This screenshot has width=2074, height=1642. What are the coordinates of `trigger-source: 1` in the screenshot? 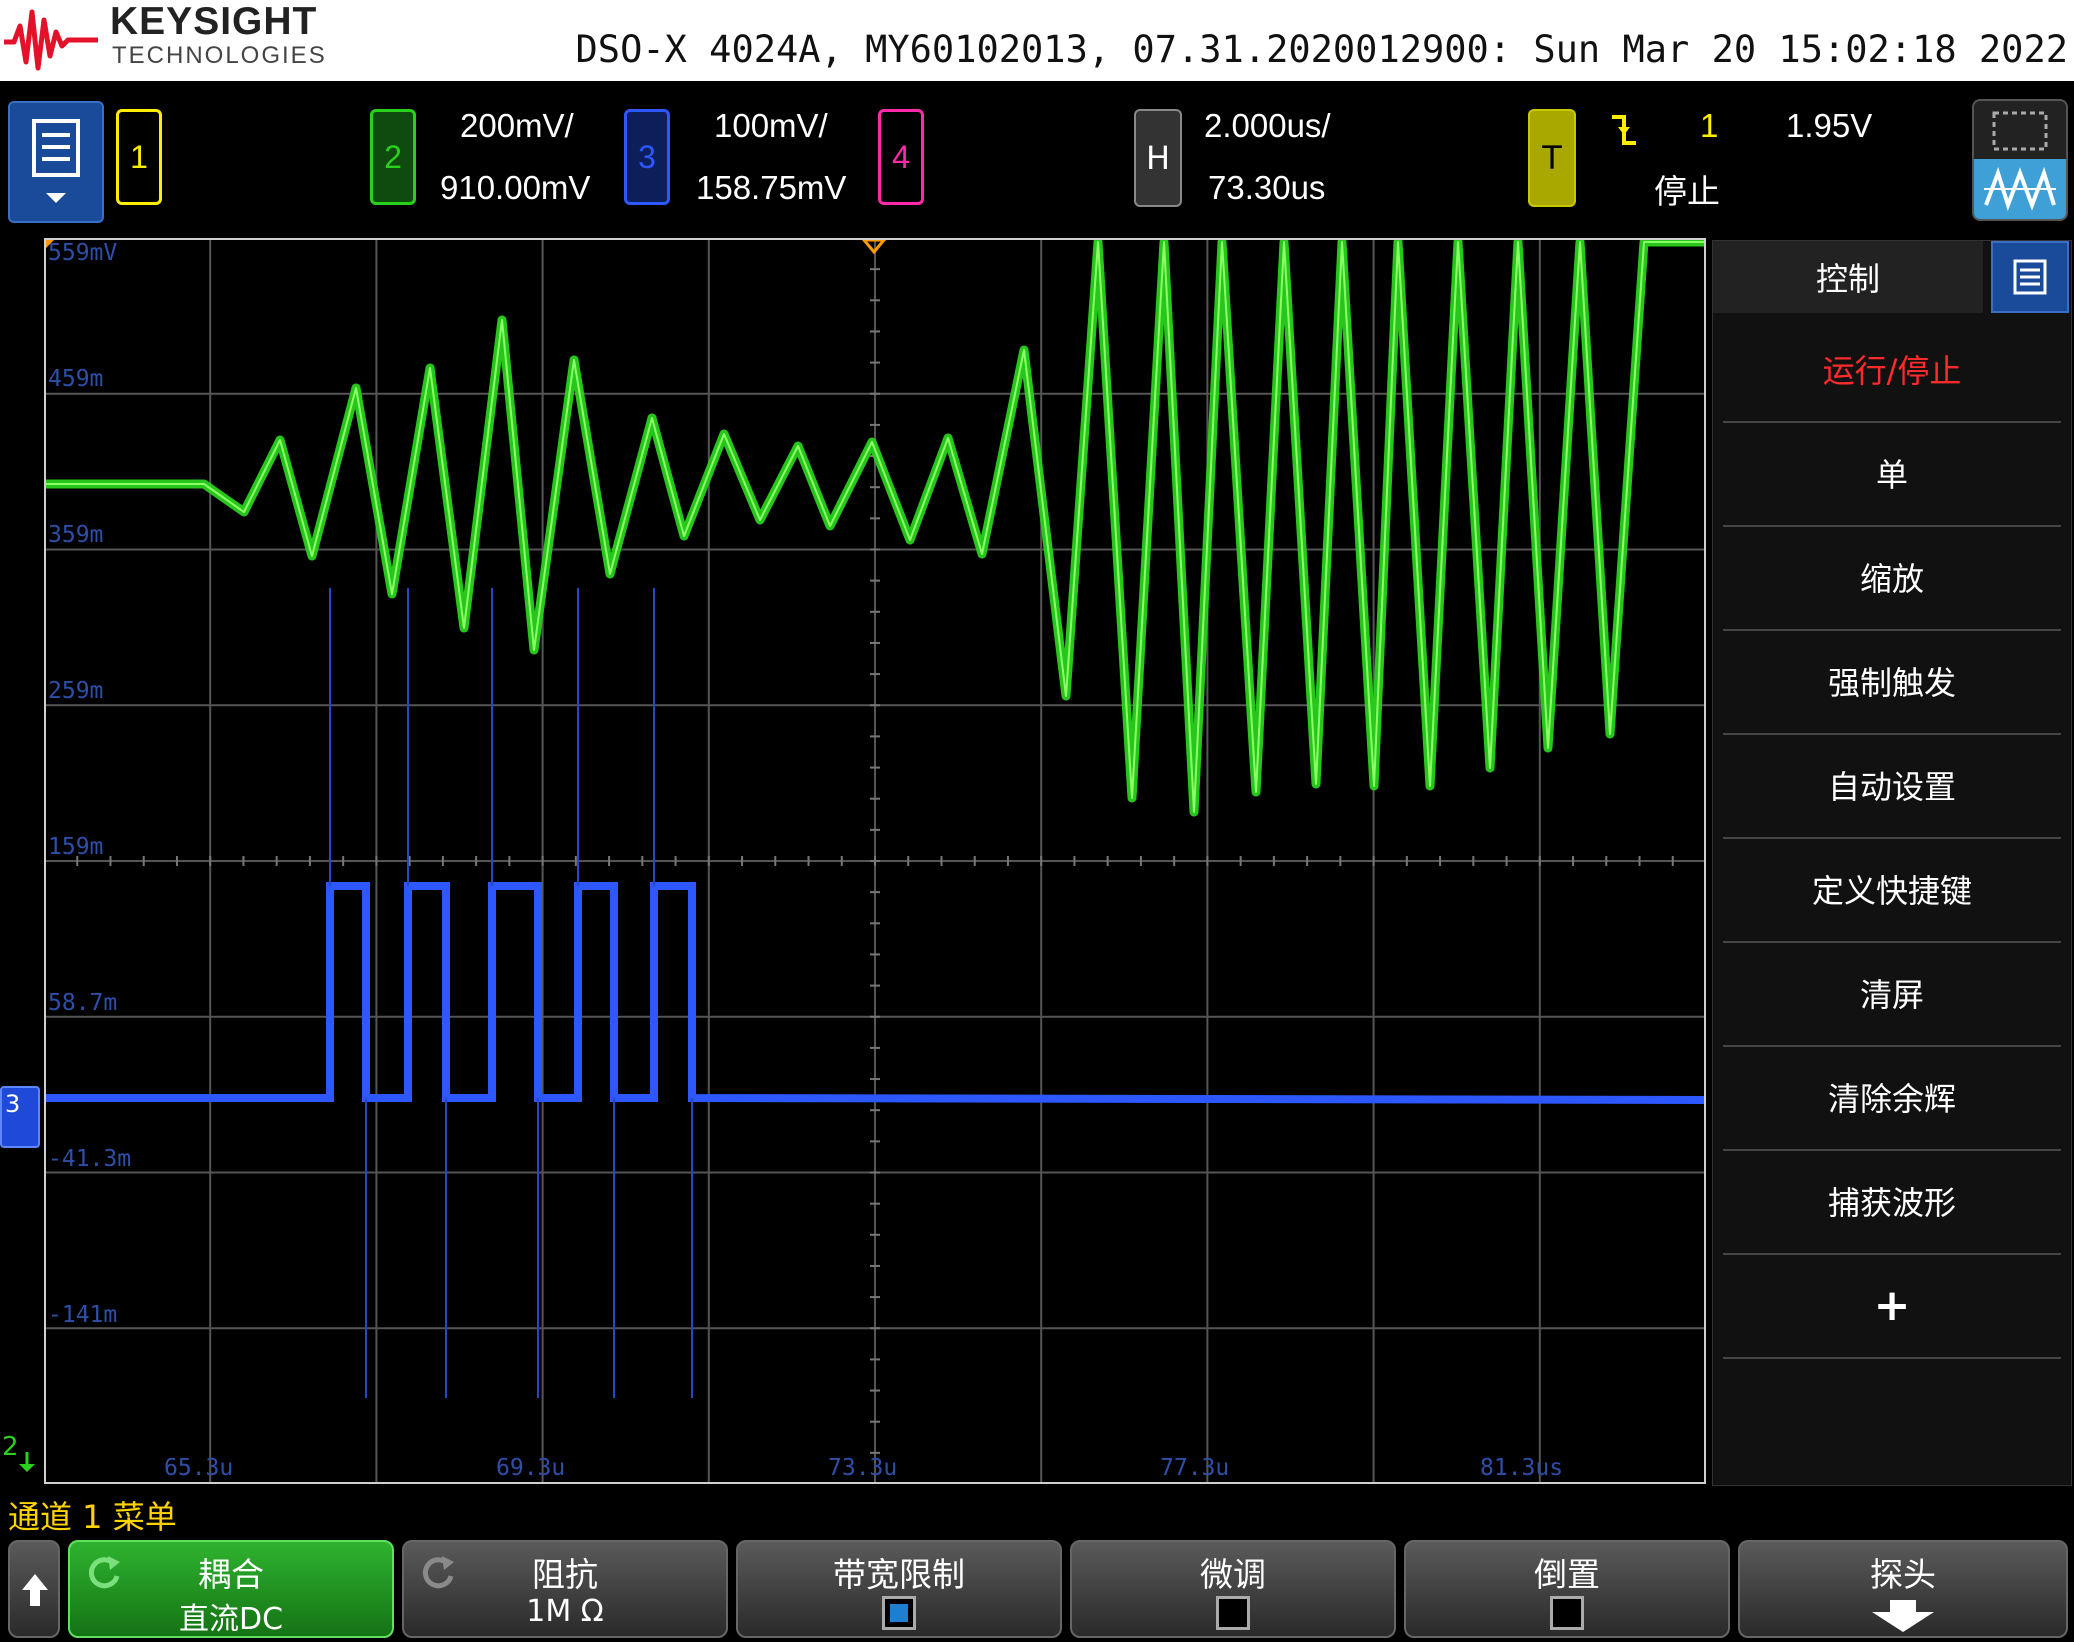 It's located at (1709, 126).